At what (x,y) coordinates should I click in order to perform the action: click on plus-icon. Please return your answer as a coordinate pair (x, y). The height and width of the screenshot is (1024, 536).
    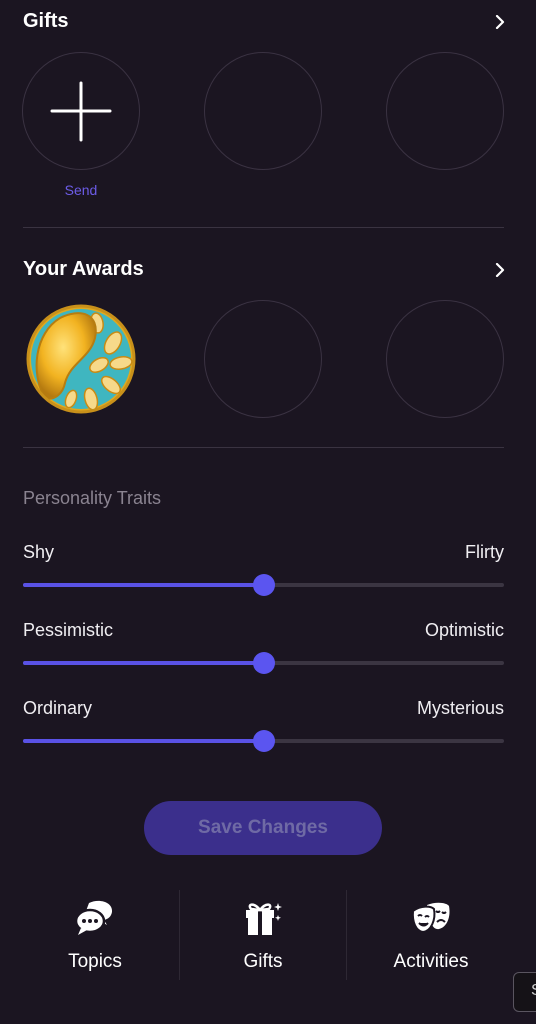
    Looking at the image, I should click on (81, 111).